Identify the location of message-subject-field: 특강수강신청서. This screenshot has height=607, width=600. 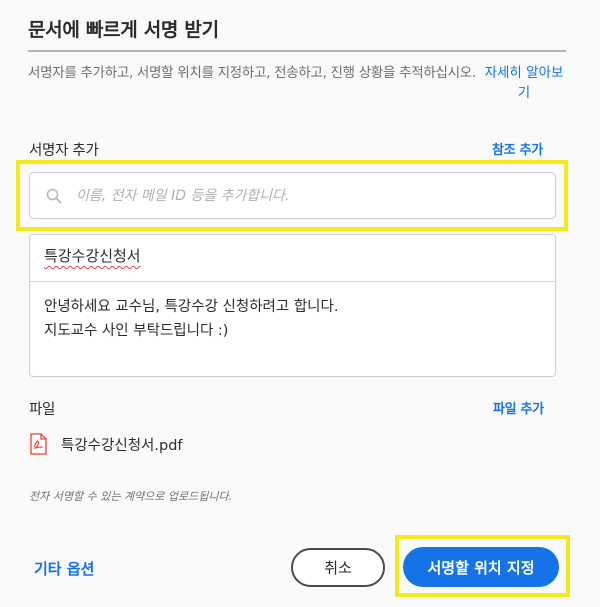
(292, 258).